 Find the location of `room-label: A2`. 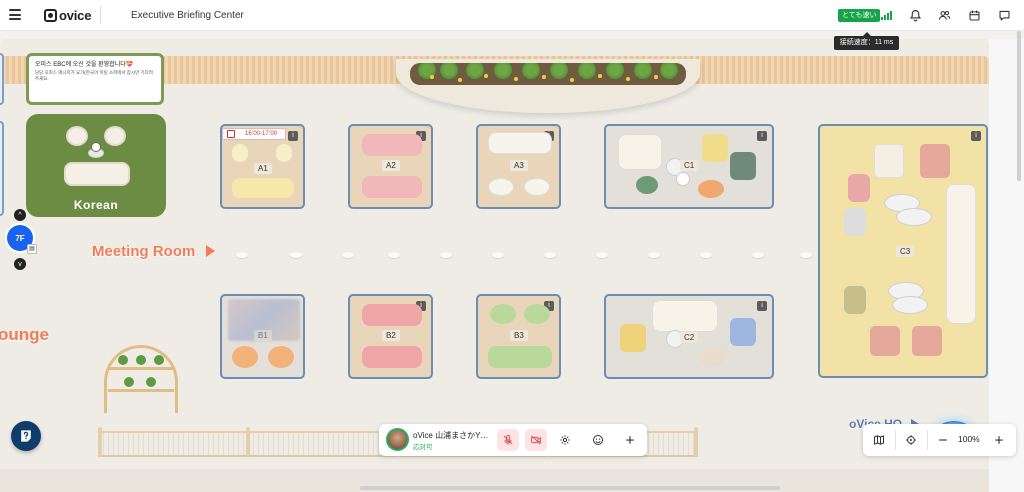

room-label: A2 is located at coordinates (391, 165).